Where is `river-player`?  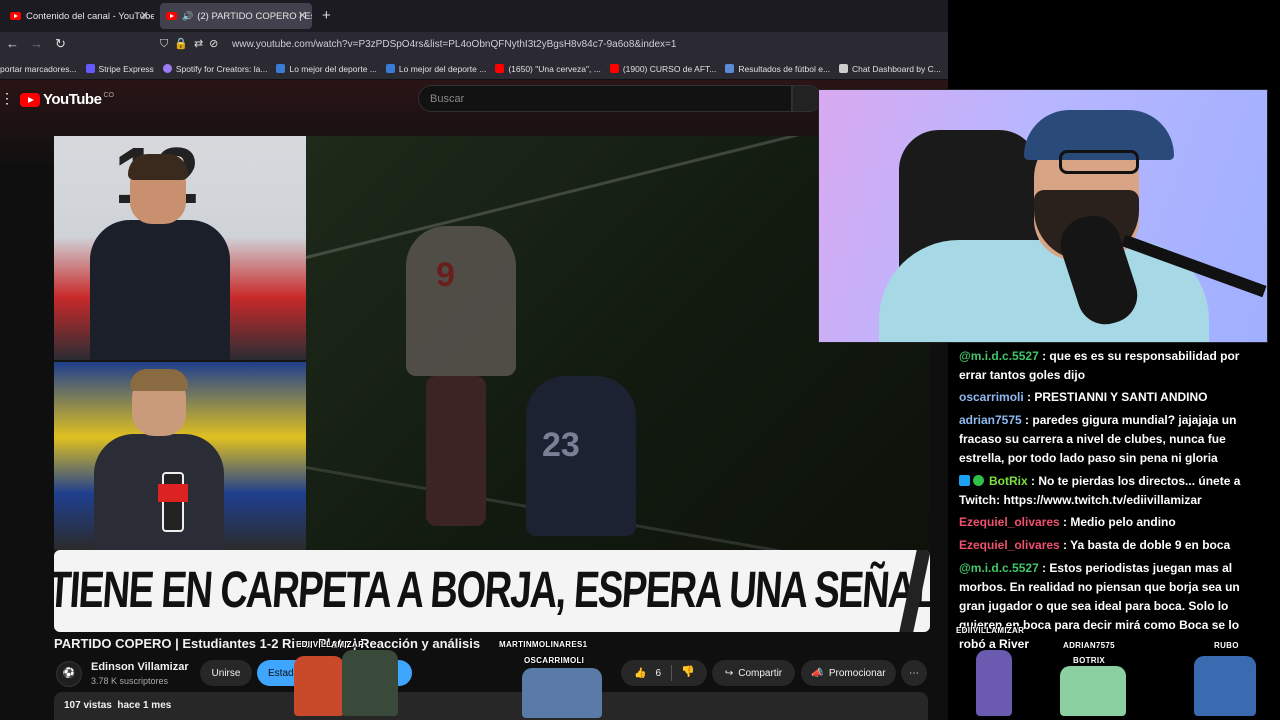
river-player is located at coordinates (461, 301).